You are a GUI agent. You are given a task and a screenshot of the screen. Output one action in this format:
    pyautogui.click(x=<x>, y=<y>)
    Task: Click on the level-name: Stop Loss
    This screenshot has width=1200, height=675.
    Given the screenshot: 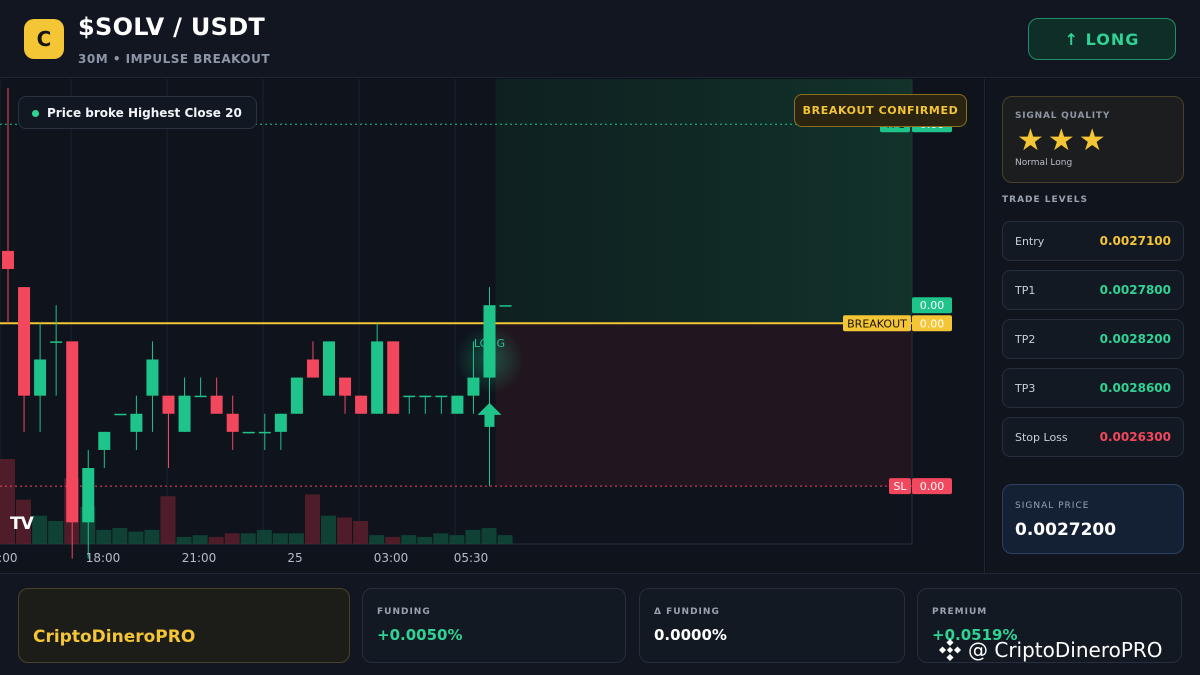 What is the action you would take?
    pyautogui.click(x=1041, y=437)
    